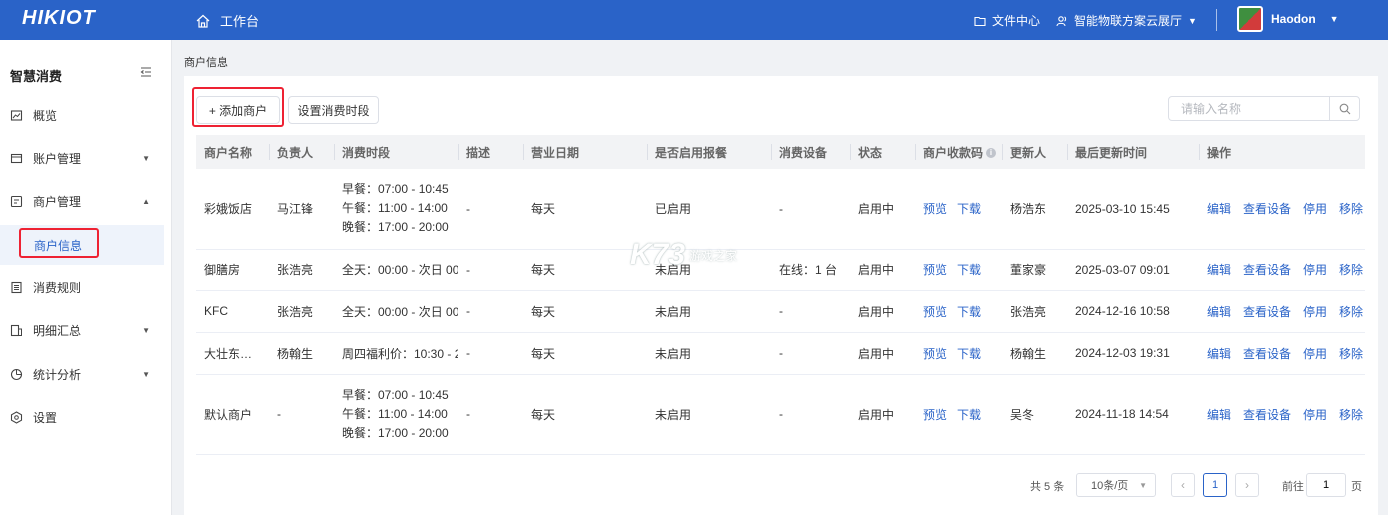 The width and height of the screenshot is (1388, 515). Describe the element at coordinates (882, 311) in the screenshot. I see `status: 启用中` at that location.